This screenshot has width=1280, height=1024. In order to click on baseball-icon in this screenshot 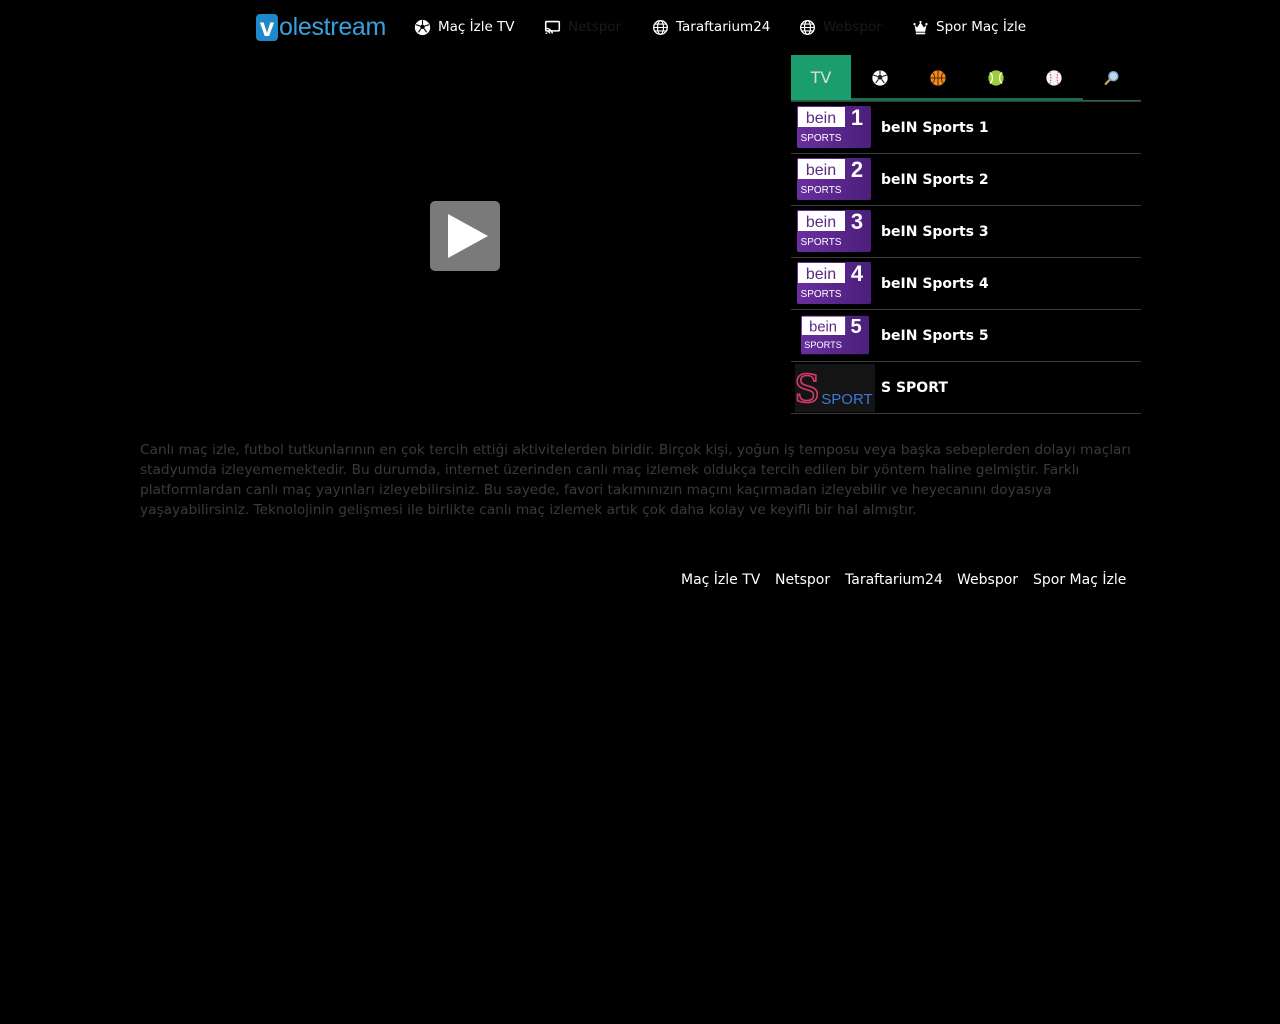, I will do `click(1054, 77)`.